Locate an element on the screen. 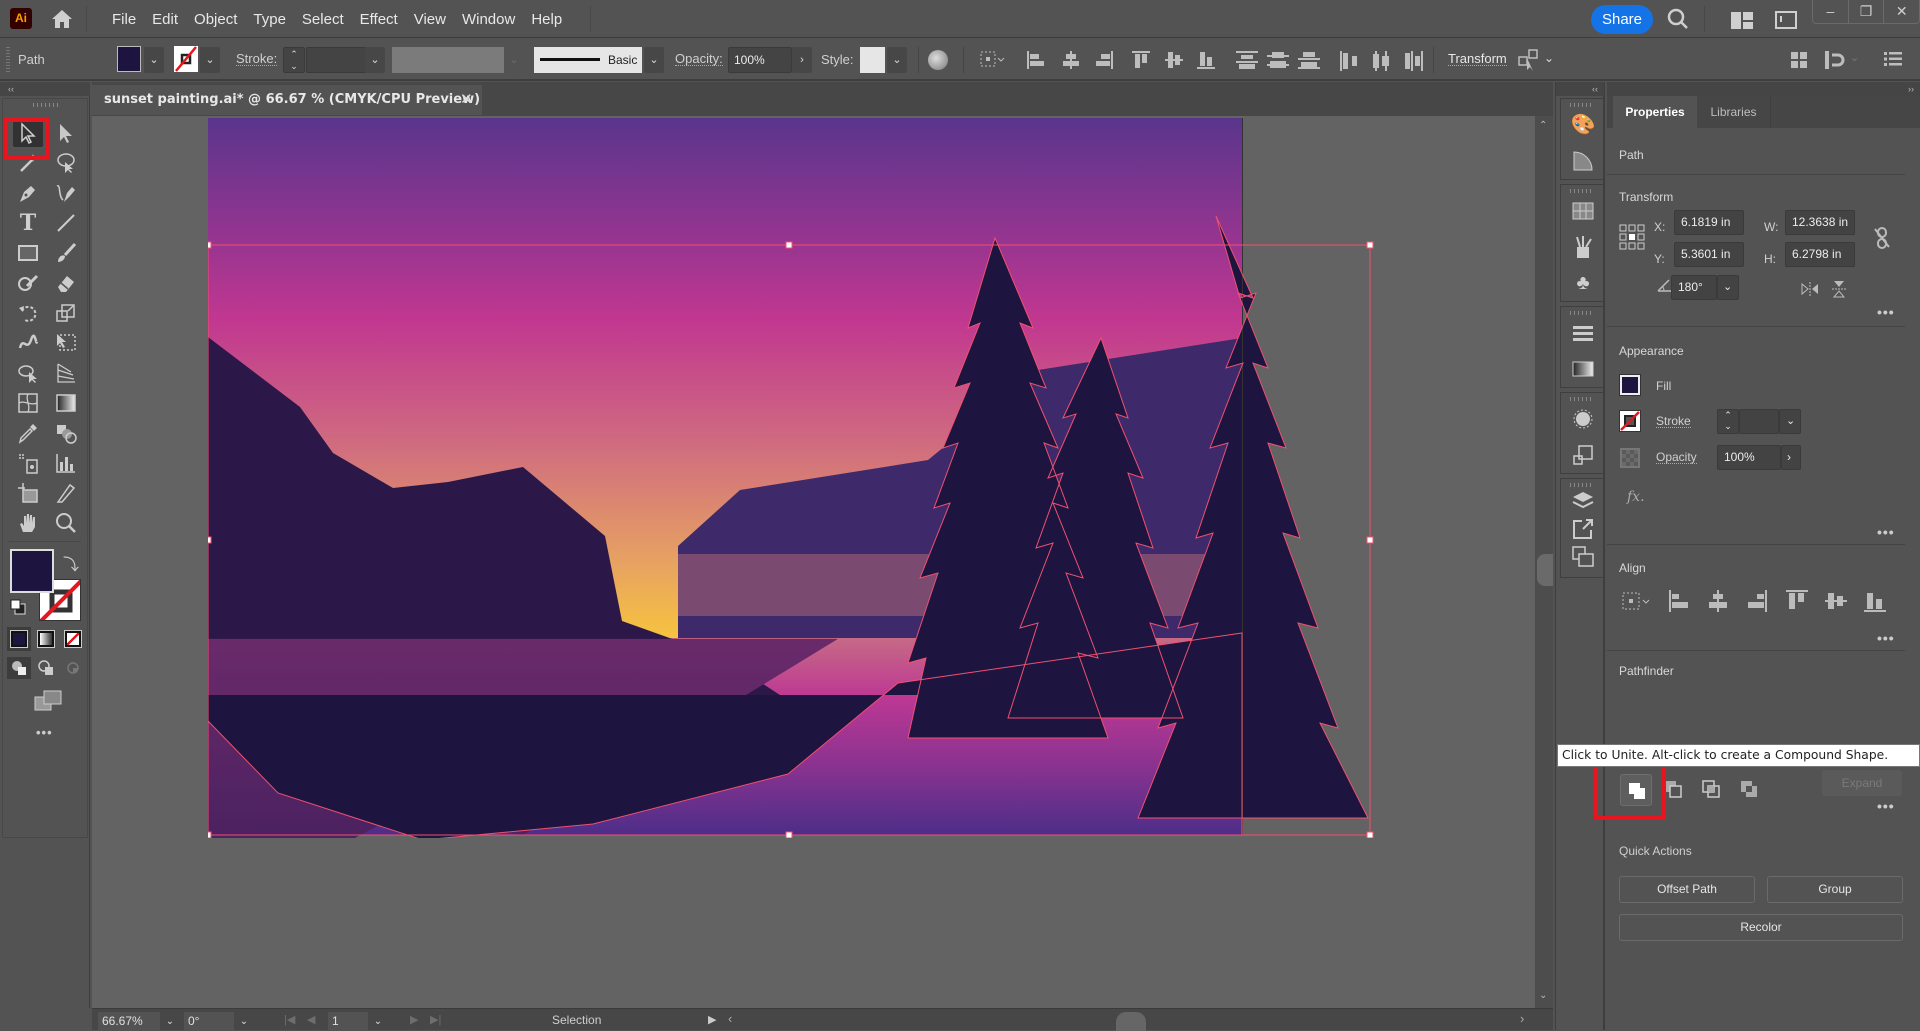 The width and height of the screenshot is (1920, 1031). appearance-more-options: ••• is located at coordinates (1886, 532).